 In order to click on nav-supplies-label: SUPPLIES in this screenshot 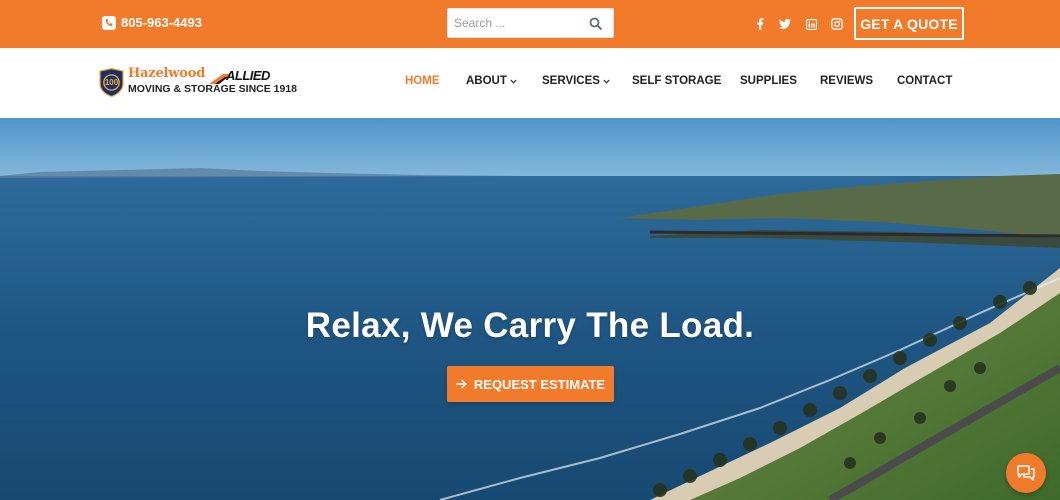, I will do `click(768, 81)`.